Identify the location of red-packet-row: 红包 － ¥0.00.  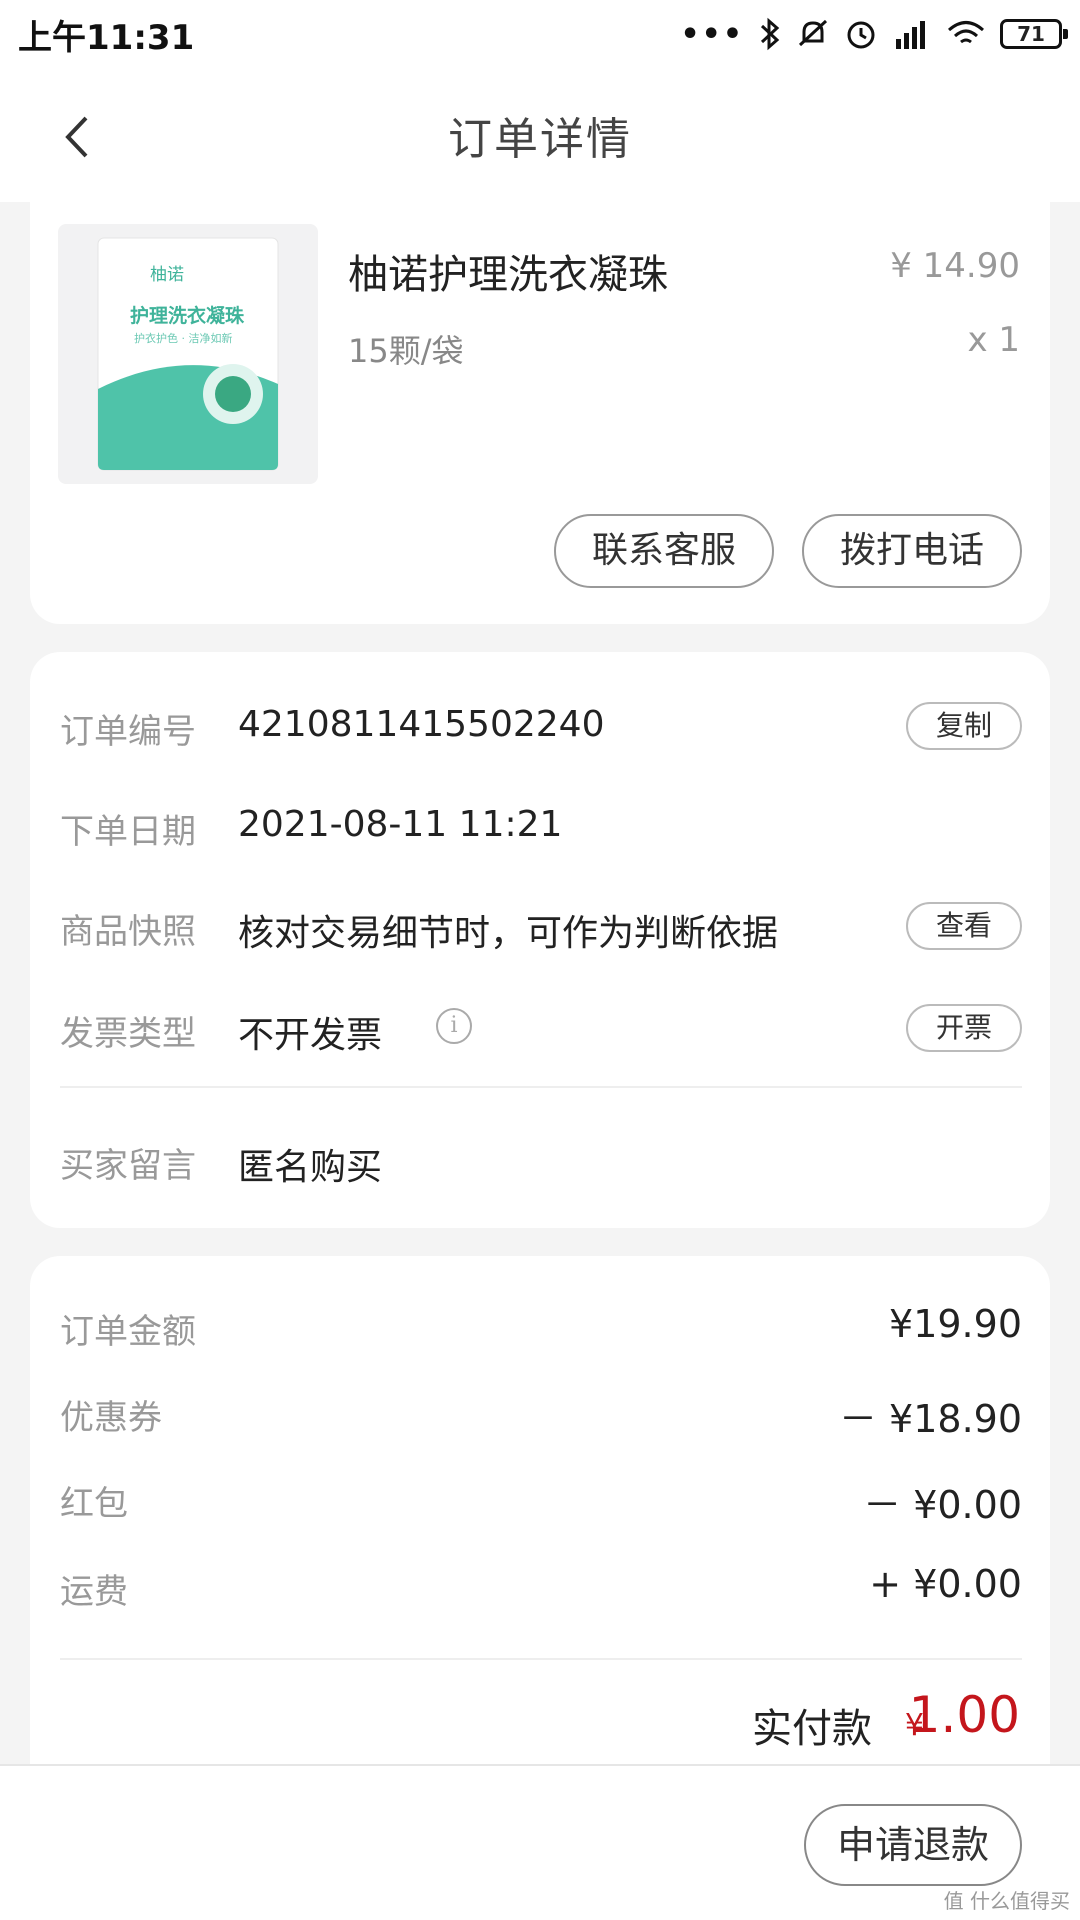
(541, 1500).